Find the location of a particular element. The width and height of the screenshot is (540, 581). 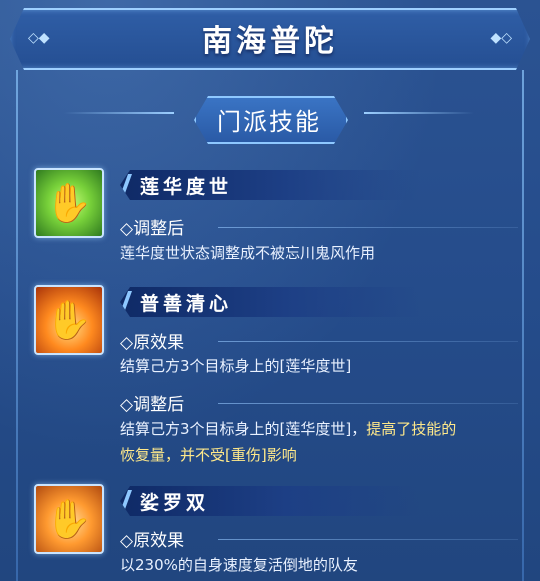

skill-description: 莲华度世状态调整成不被忘川鬼风作用 is located at coordinates (248, 253).